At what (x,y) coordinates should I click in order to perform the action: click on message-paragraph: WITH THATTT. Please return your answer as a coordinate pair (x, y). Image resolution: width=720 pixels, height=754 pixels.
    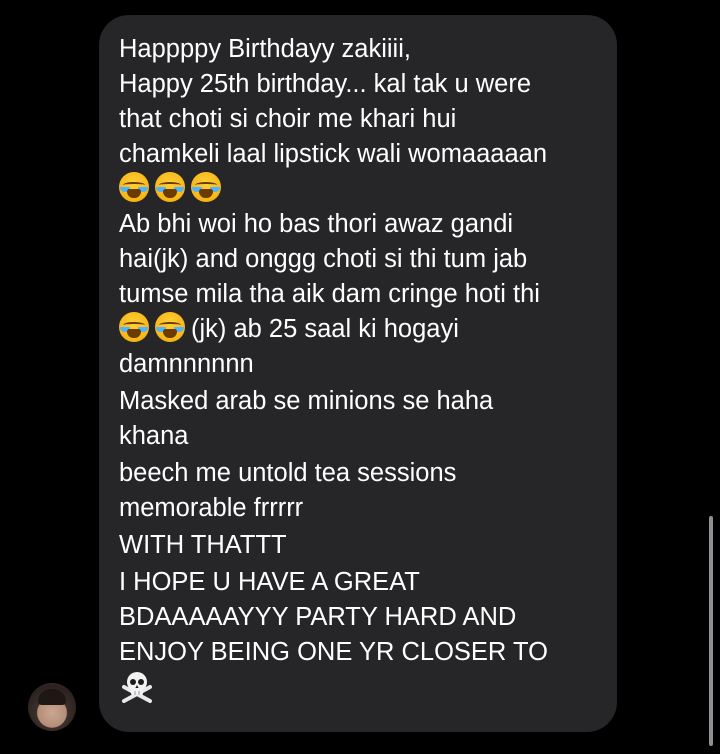
    Looking at the image, I should click on (361, 545).